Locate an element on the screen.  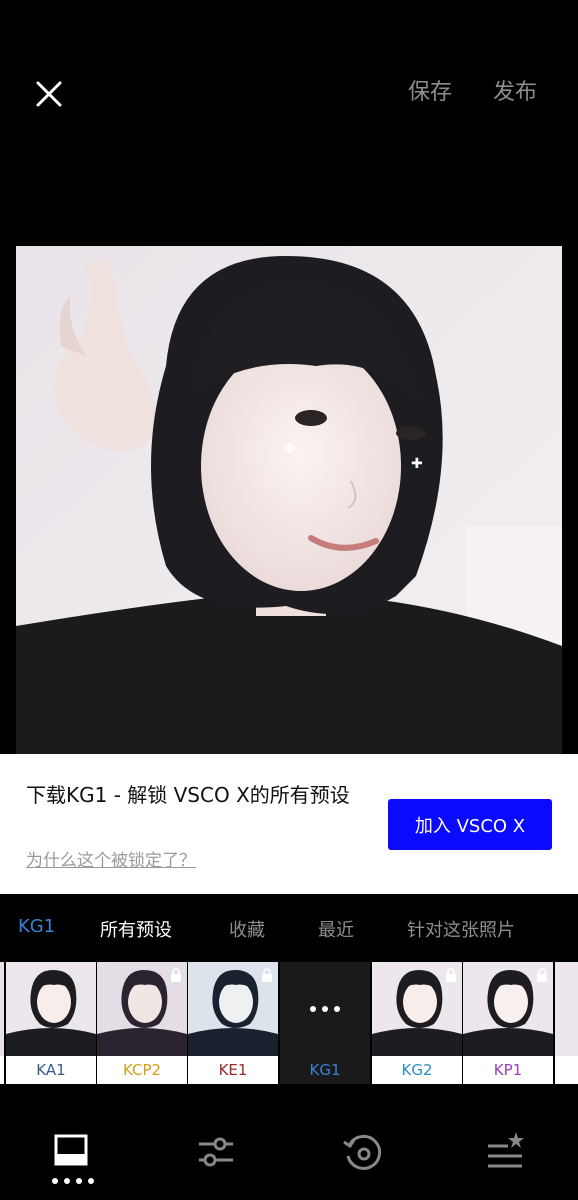
presets-tool-button is located at coordinates (72, 1152).